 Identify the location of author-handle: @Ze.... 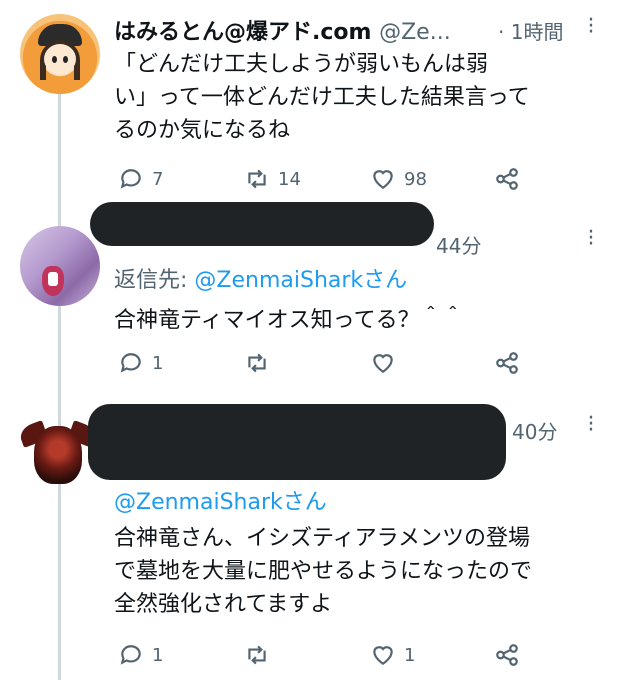
(415, 32).